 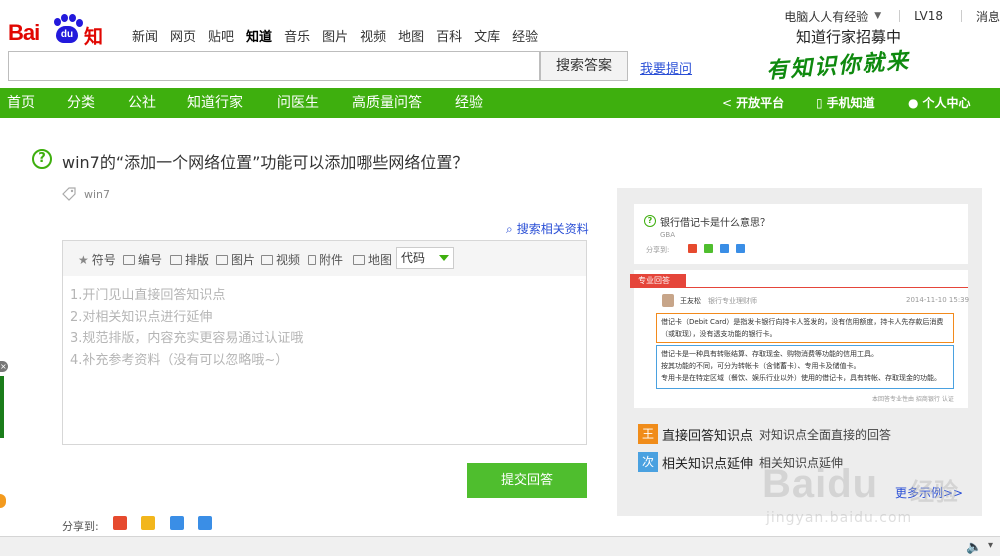 I want to click on main-nav-commune: 公社, so click(x=142, y=103).